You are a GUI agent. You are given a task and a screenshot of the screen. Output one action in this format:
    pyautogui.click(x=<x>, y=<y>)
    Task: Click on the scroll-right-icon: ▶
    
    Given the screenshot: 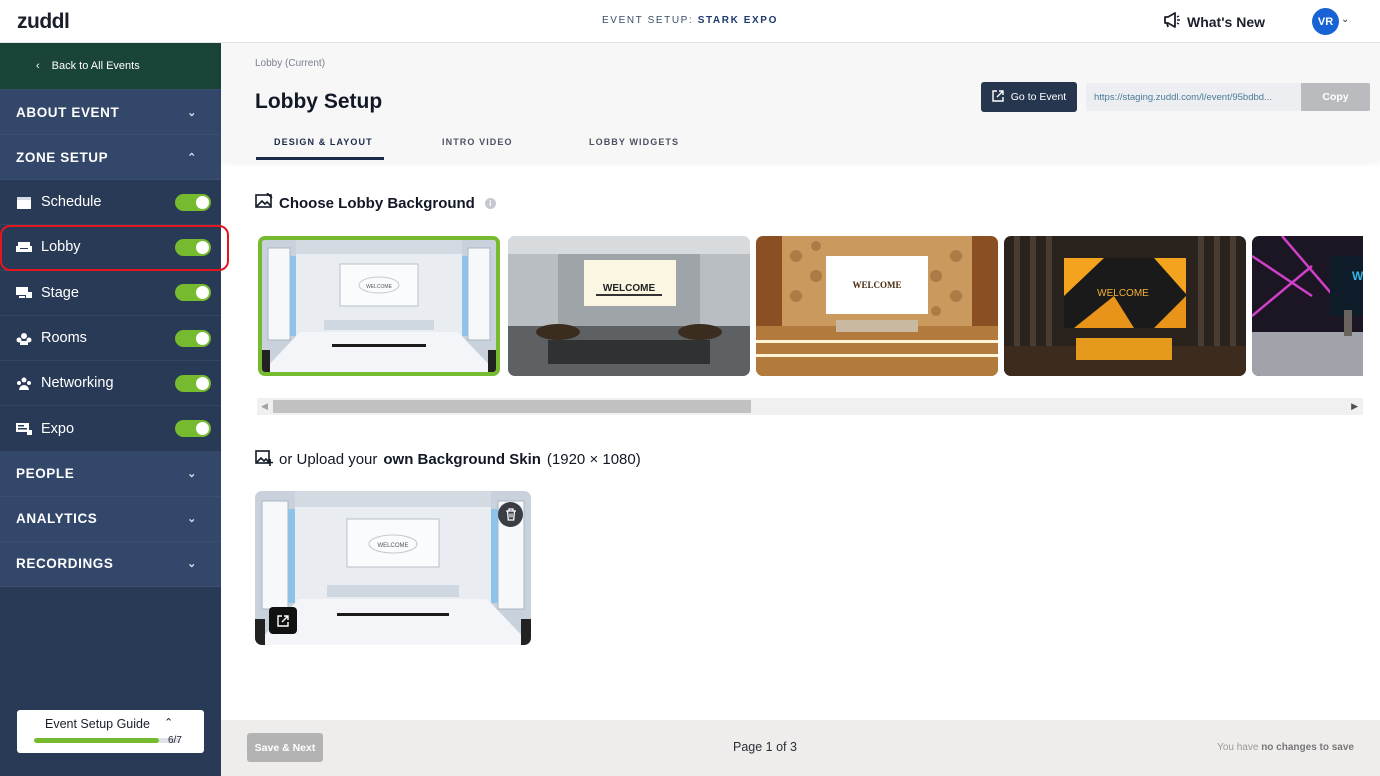 What is the action you would take?
    pyautogui.click(x=1354, y=406)
    